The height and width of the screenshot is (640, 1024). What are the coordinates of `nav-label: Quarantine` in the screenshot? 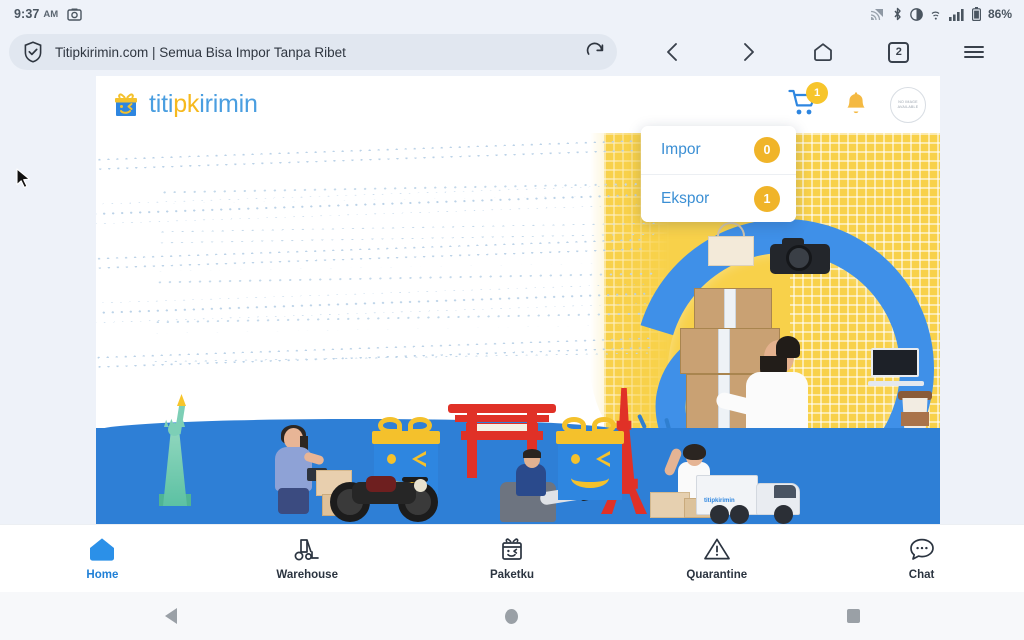 It's located at (717, 575).